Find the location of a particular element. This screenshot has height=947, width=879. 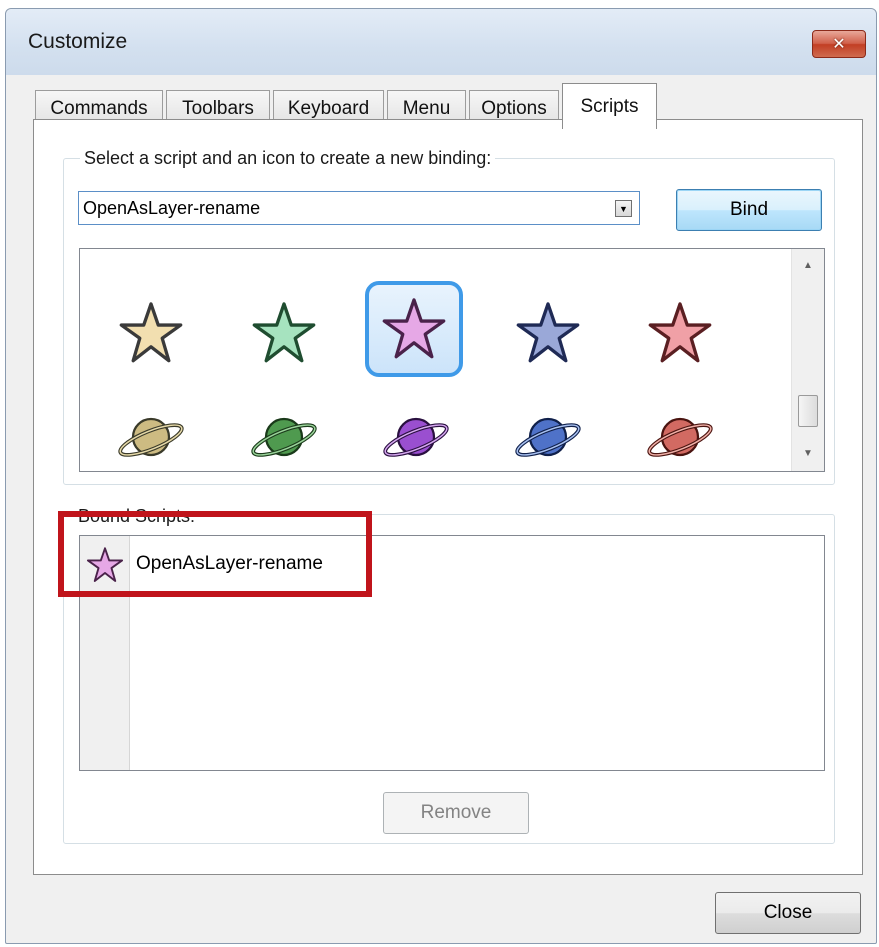

tab-label: Keyboard is located at coordinates (328, 108).